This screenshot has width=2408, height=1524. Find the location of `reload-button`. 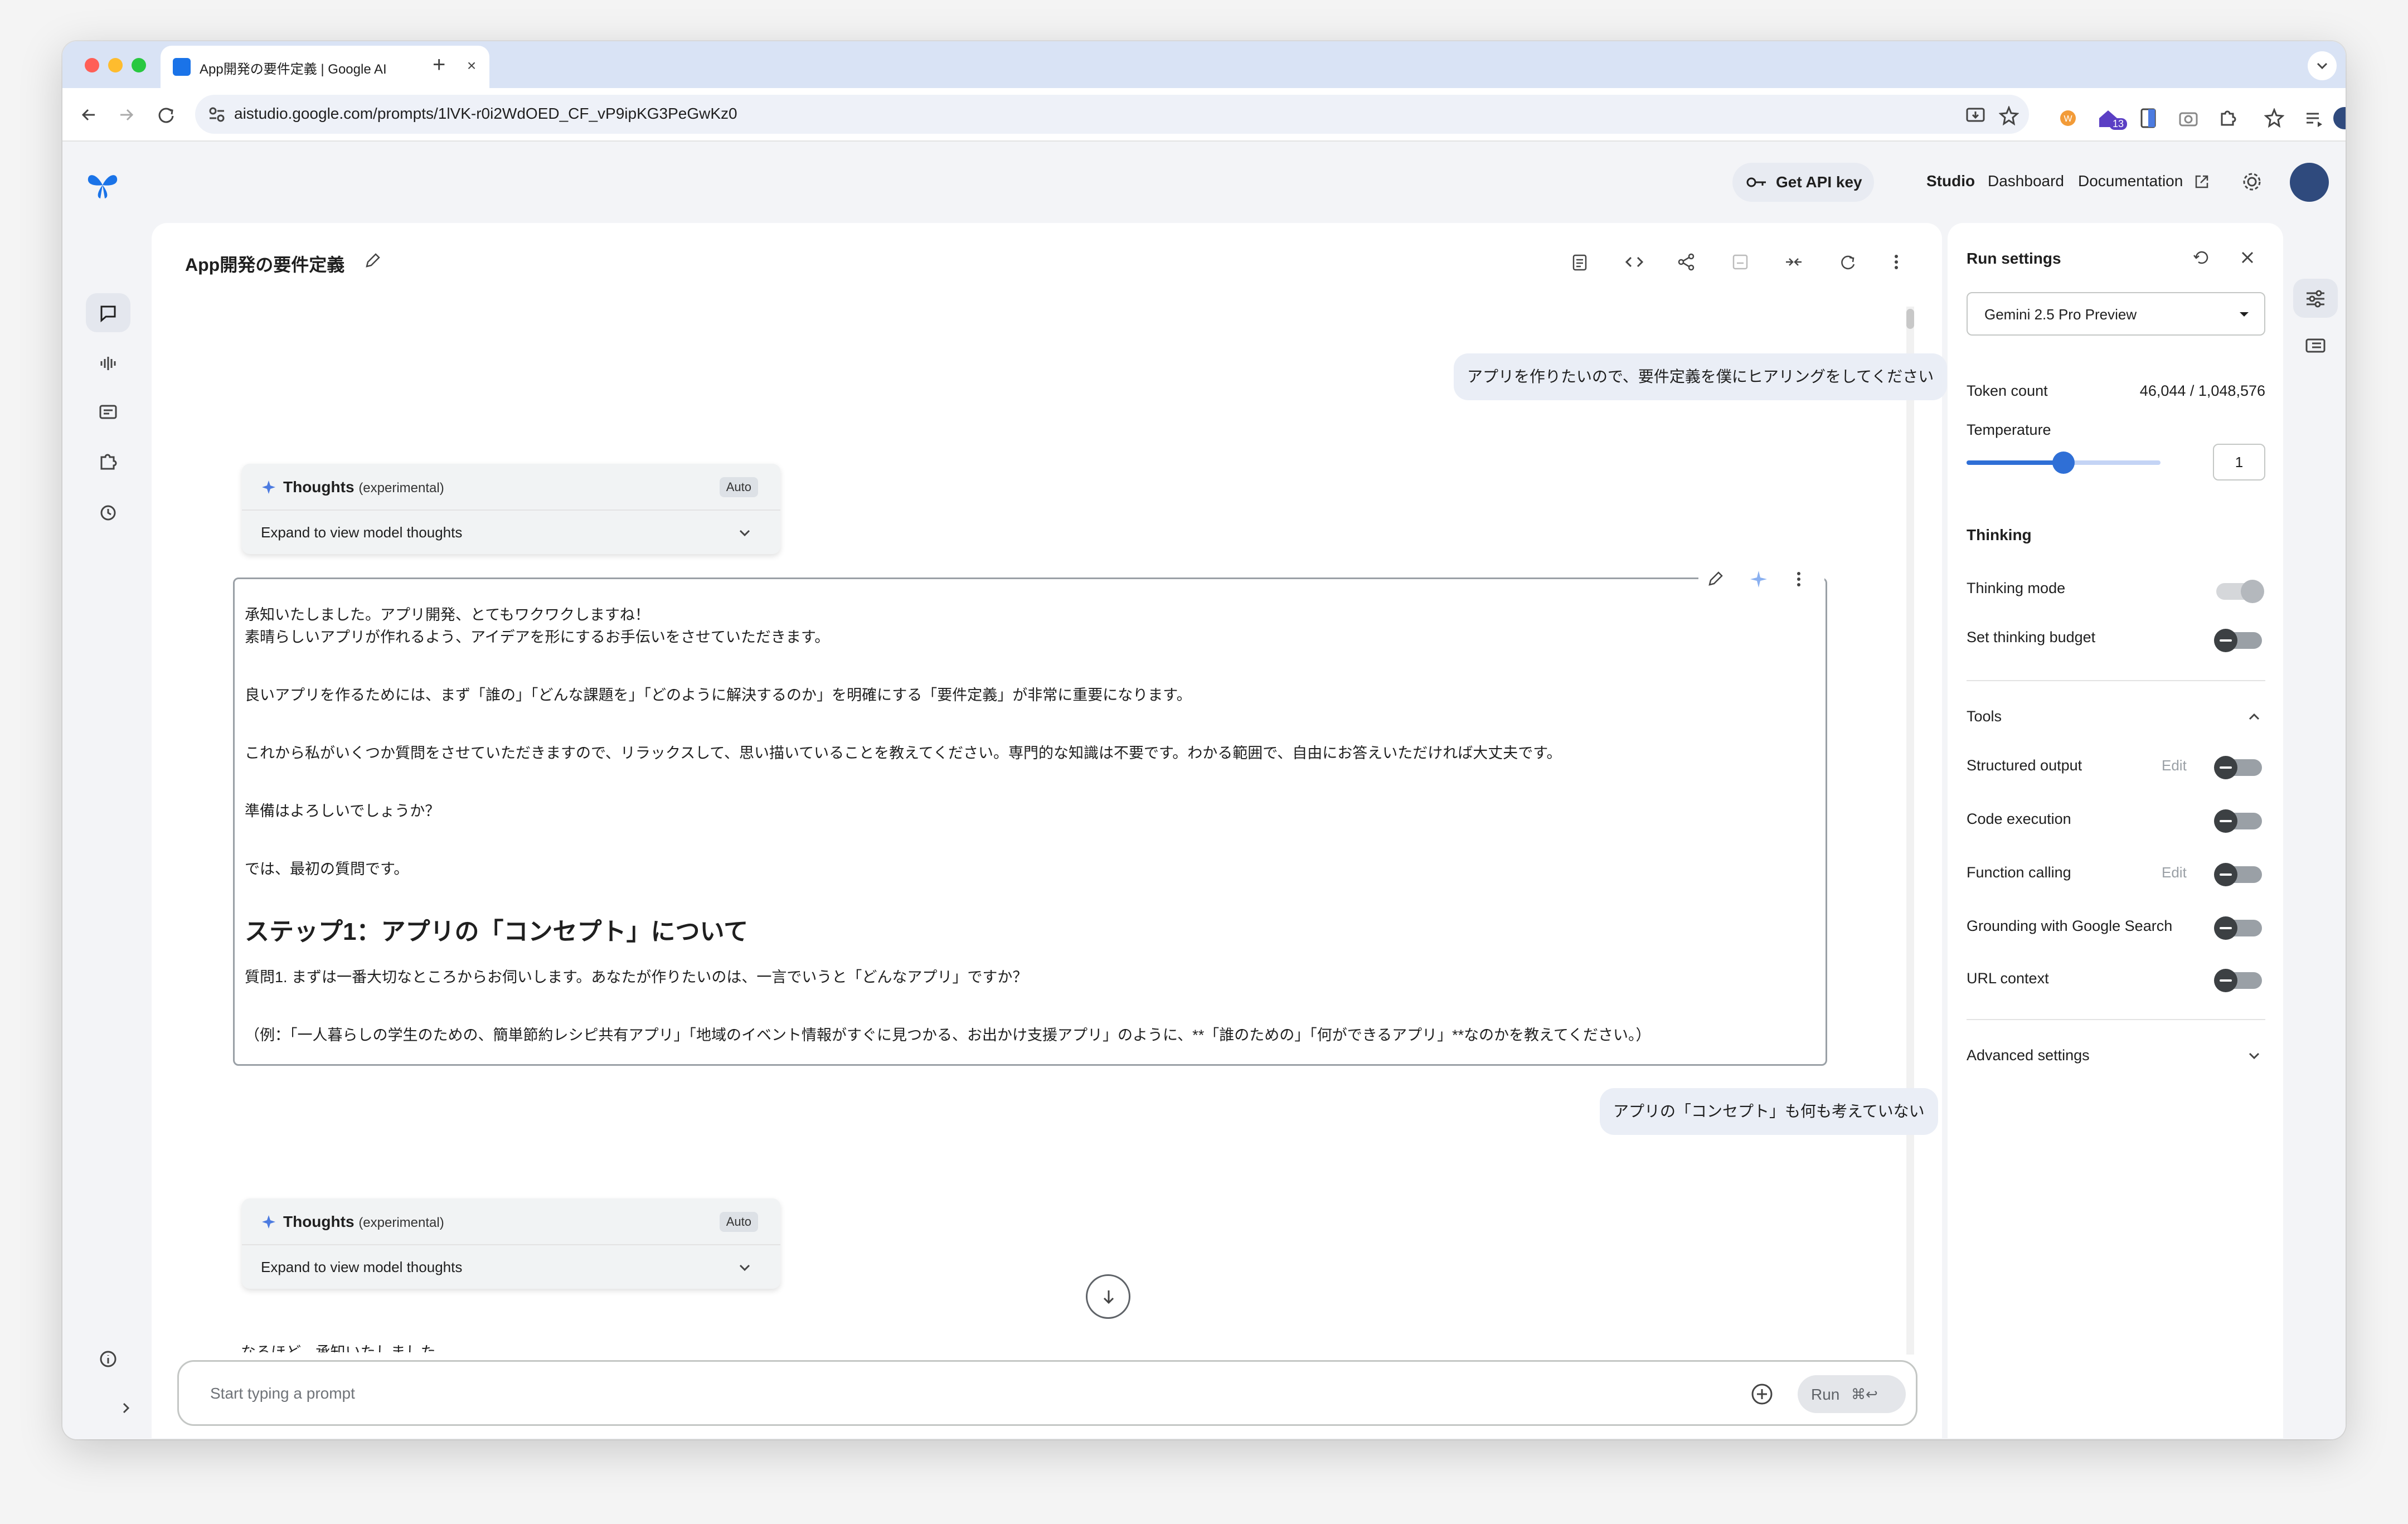

reload-button is located at coordinates (166, 115).